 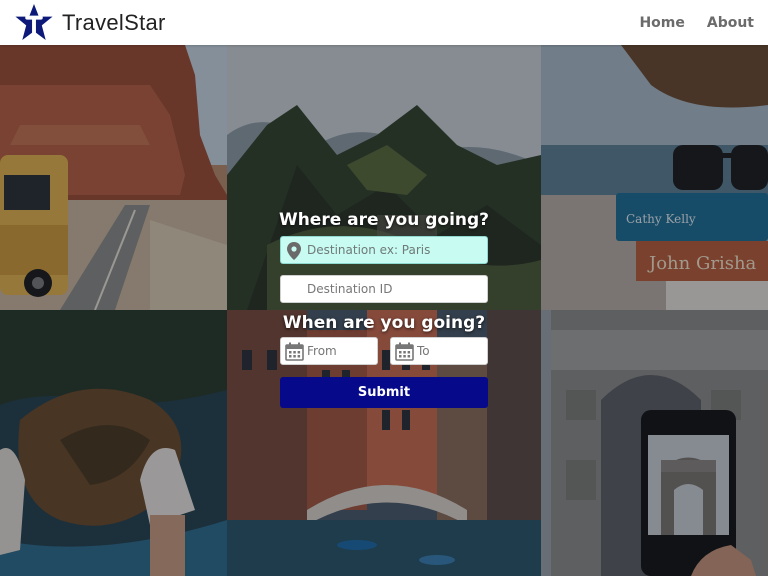 I want to click on photo-cliff-sneakers, so click(x=113, y=443).